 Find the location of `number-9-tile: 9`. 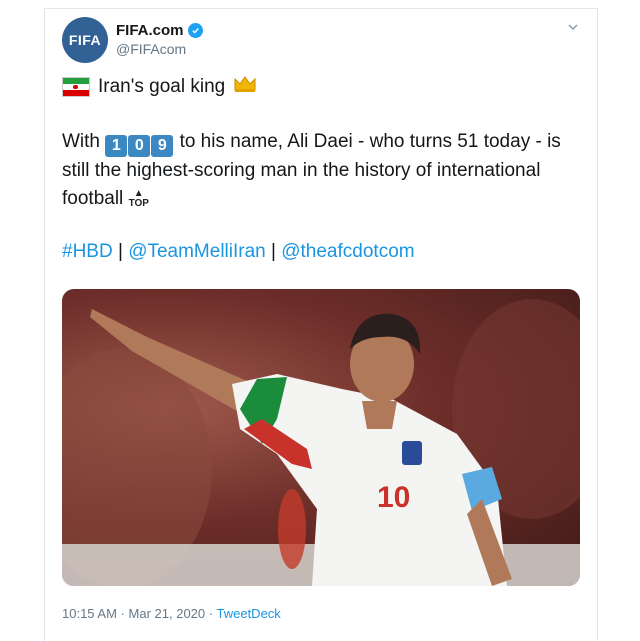

number-9-tile: 9 is located at coordinates (162, 146).